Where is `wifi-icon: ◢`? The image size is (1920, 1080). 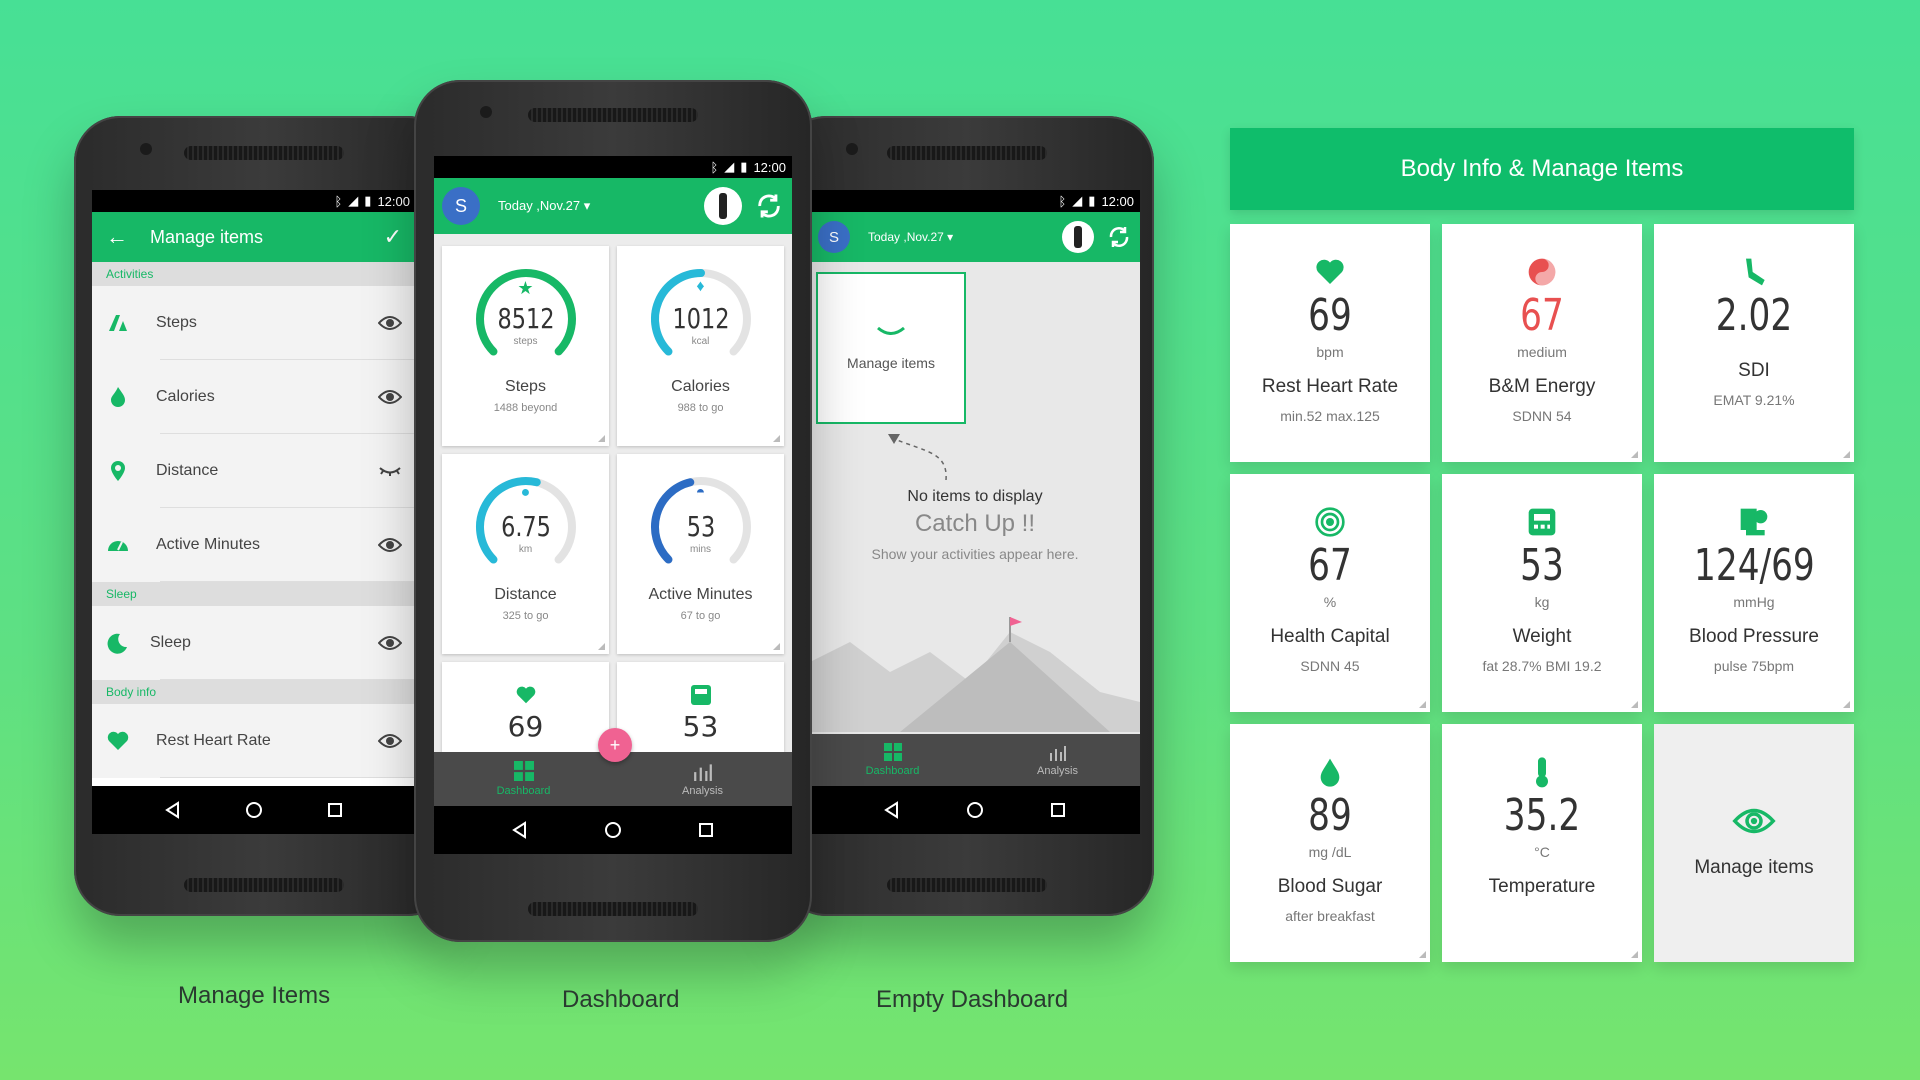 wifi-icon: ◢ is located at coordinates (353, 200).